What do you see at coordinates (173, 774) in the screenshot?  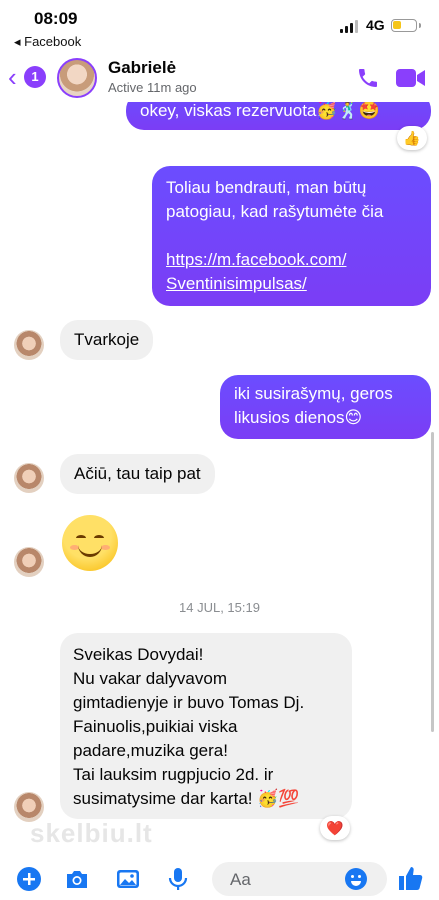 I see `message-text-line: Tai lauksim rugpjucio 2d. ir` at bounding box center [173, 774].